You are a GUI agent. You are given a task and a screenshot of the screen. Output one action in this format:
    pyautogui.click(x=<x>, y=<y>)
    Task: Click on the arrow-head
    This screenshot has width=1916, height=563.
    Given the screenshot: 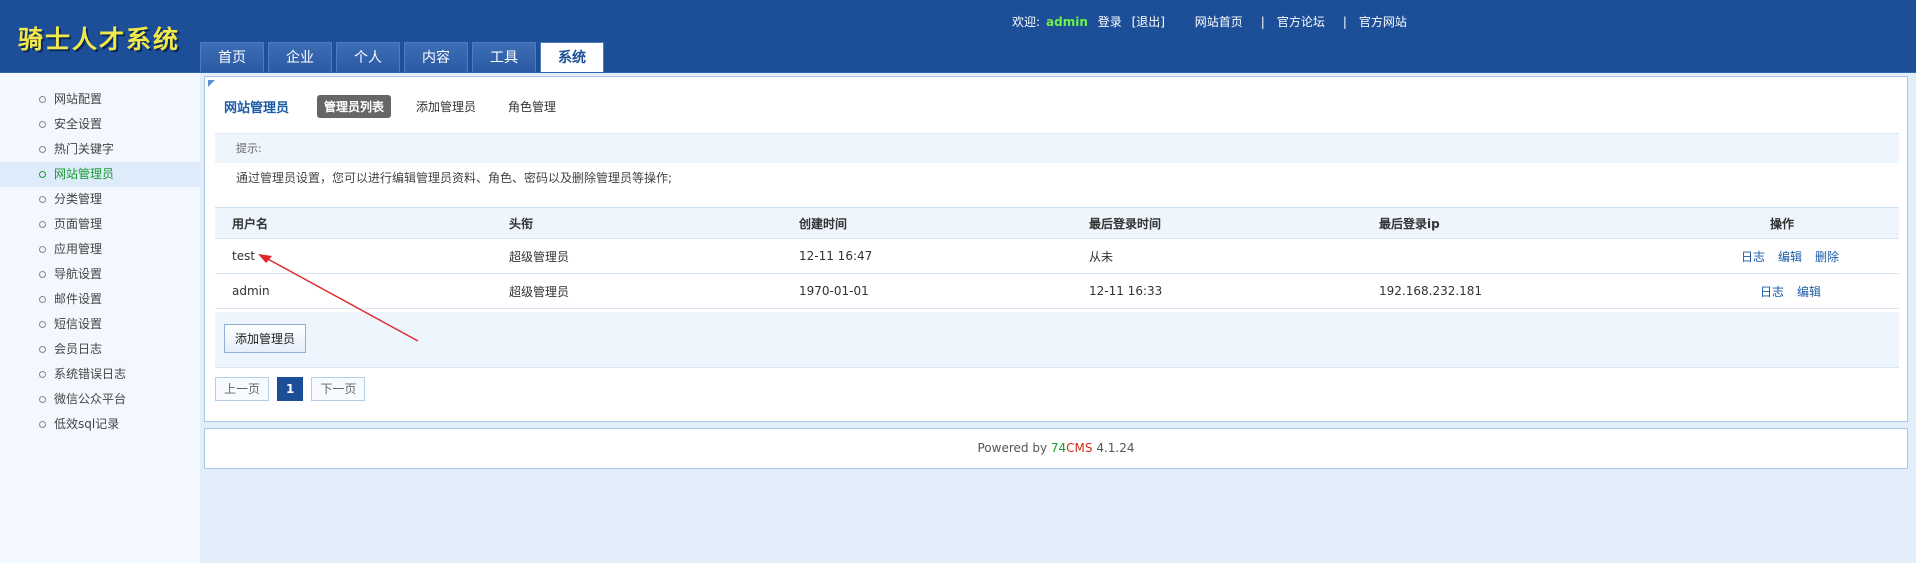 What is the action you would take?
    pyautogui.click(x=265, y=258)
    